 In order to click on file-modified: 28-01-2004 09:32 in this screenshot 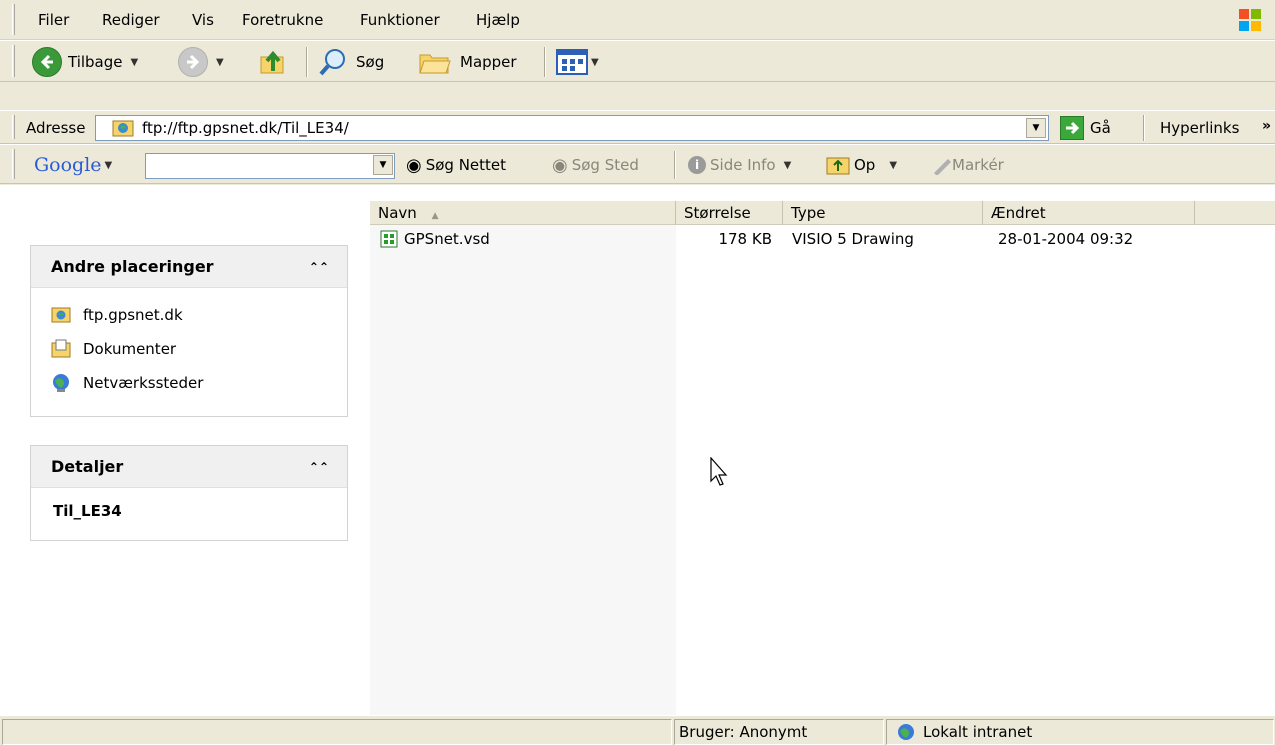, I will do `click(1066, 239)`.